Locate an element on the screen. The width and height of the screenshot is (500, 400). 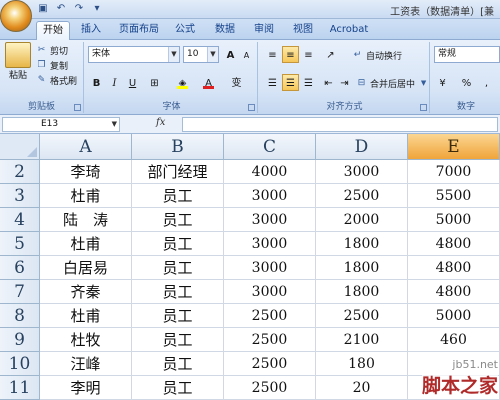
cell-d-8: 2500 is located at coordinates (362, 316).